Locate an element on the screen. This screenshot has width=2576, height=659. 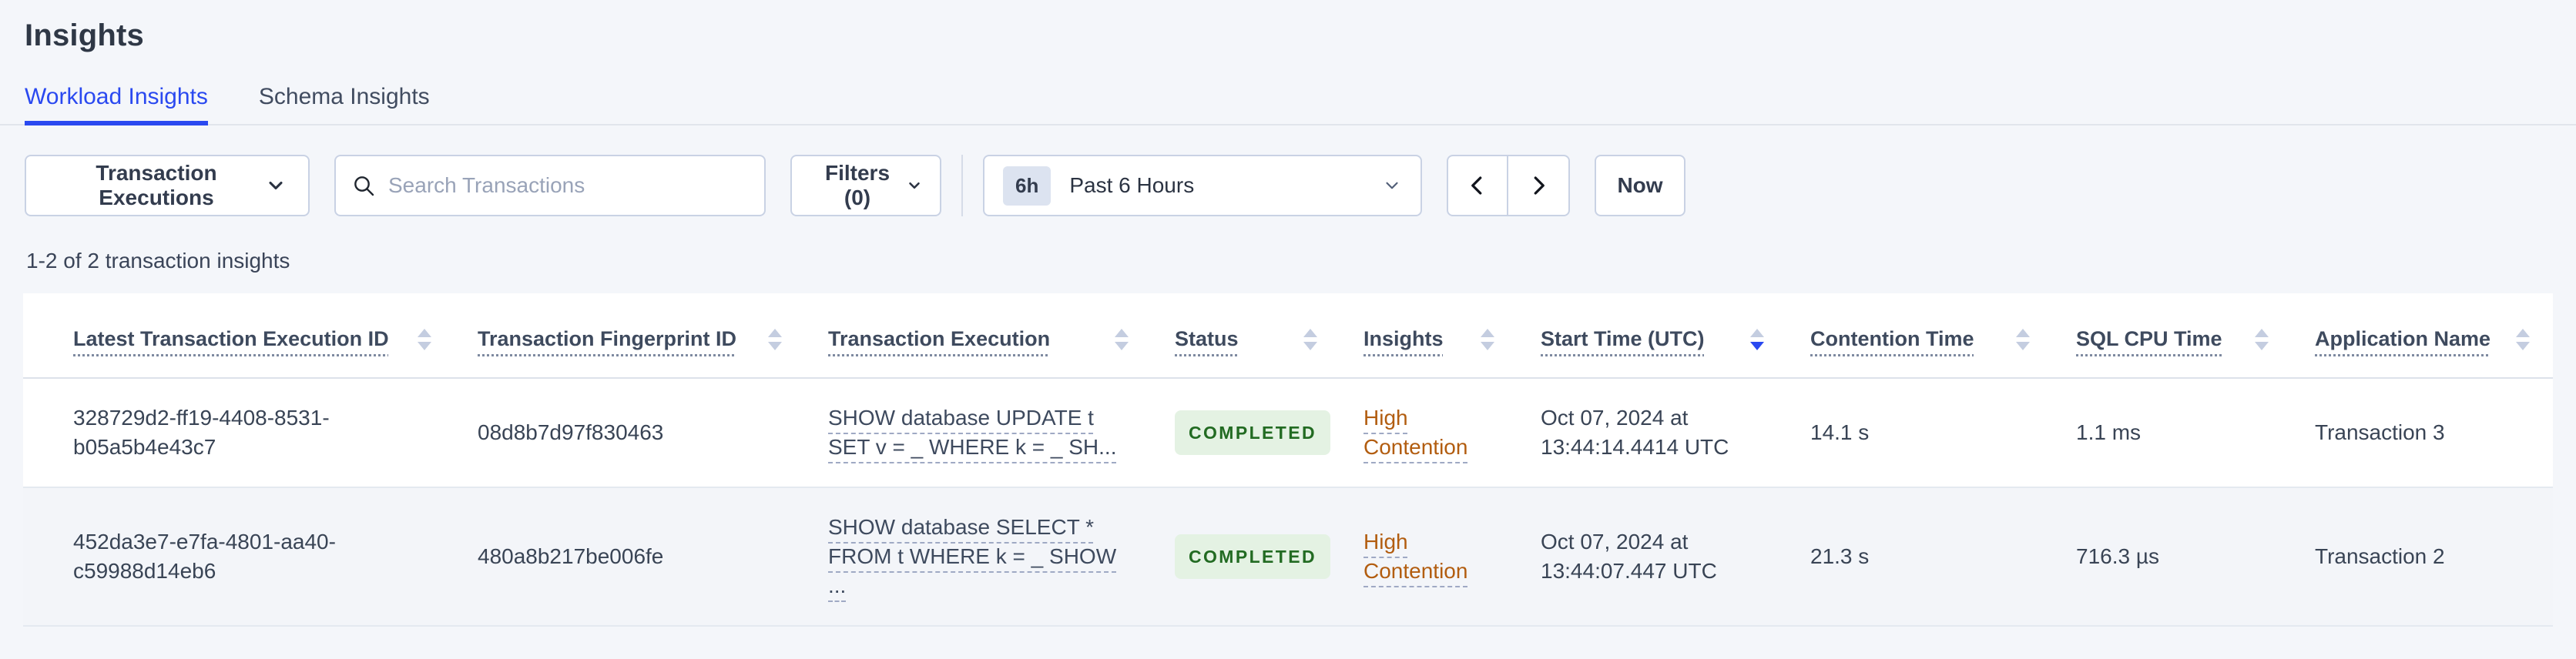
sql-cpu-time-cell: 1.1 ms is located at coordinates (2109, 432).